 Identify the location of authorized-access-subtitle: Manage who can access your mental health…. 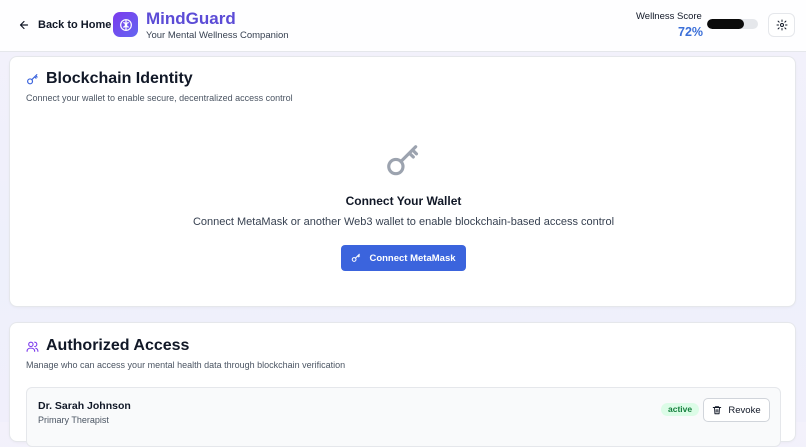
(186, 365).